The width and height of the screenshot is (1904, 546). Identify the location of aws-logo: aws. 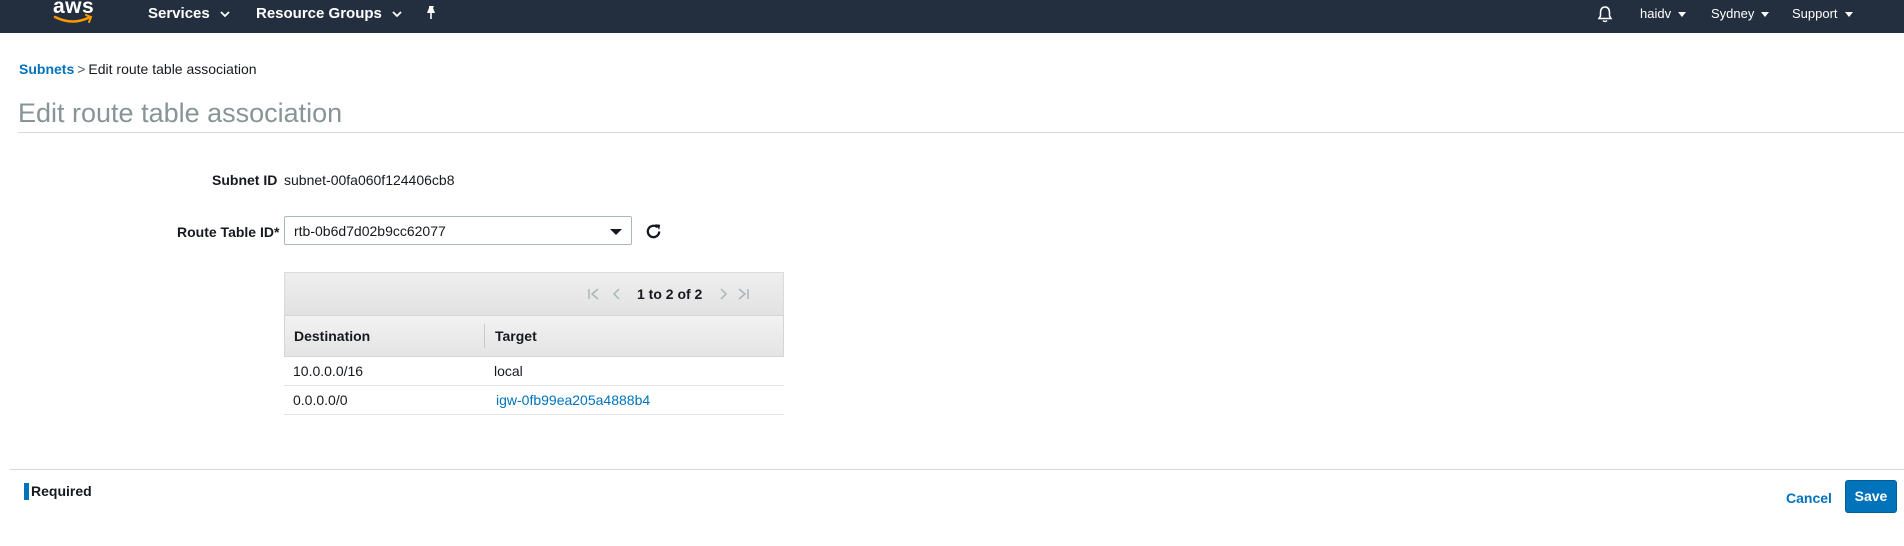
(75, 15).